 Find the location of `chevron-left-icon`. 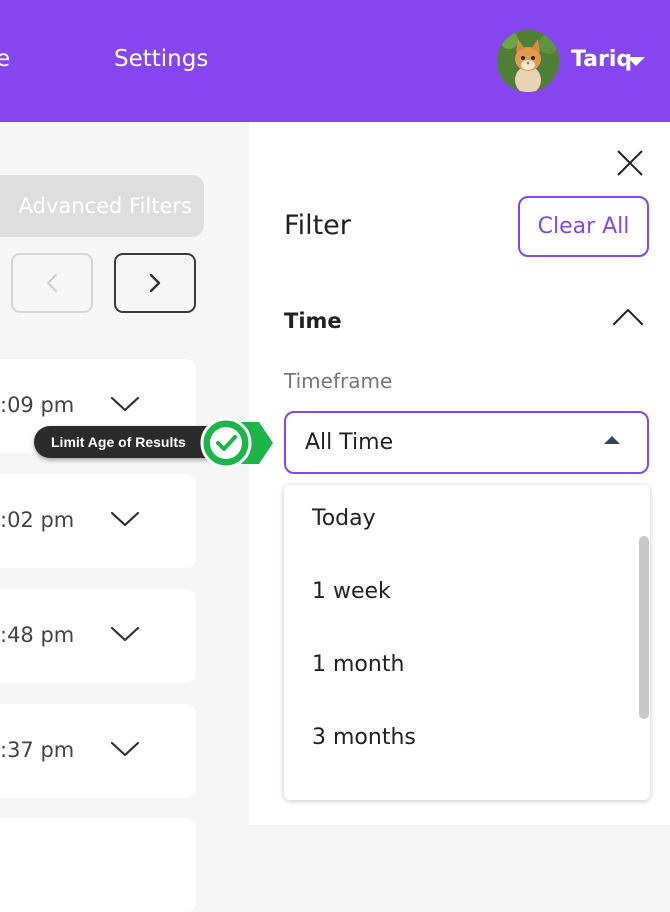

chevron-left-icon is located at coordinates (52, 283).